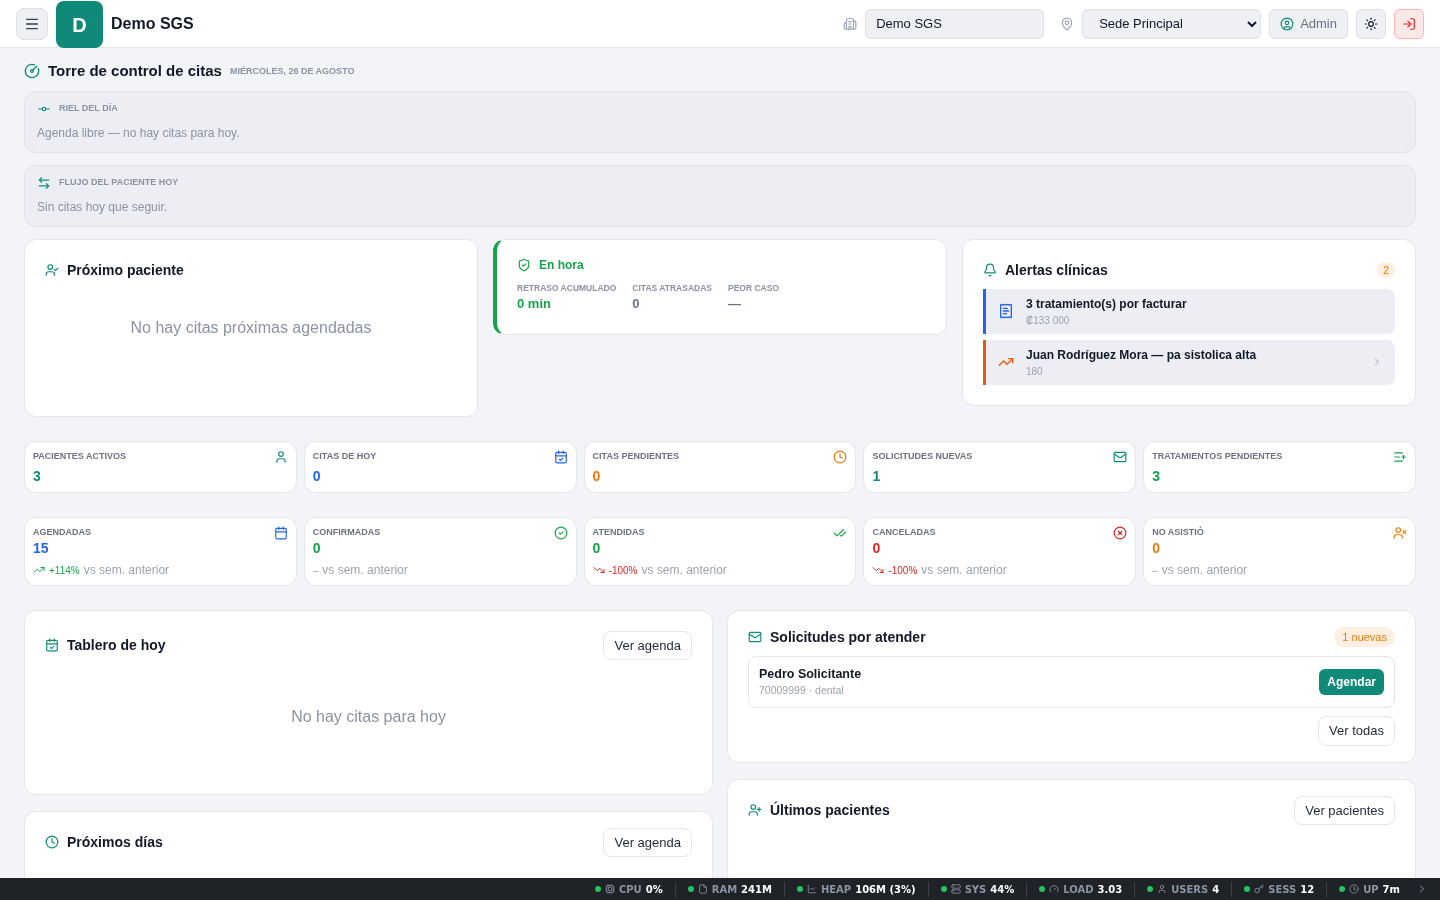 Image resolution: width=1440 pixels, height=900 pixels. Describe the element at coordinates (636, 304) in the screenshot. I see `metric-value: 0` at that location.